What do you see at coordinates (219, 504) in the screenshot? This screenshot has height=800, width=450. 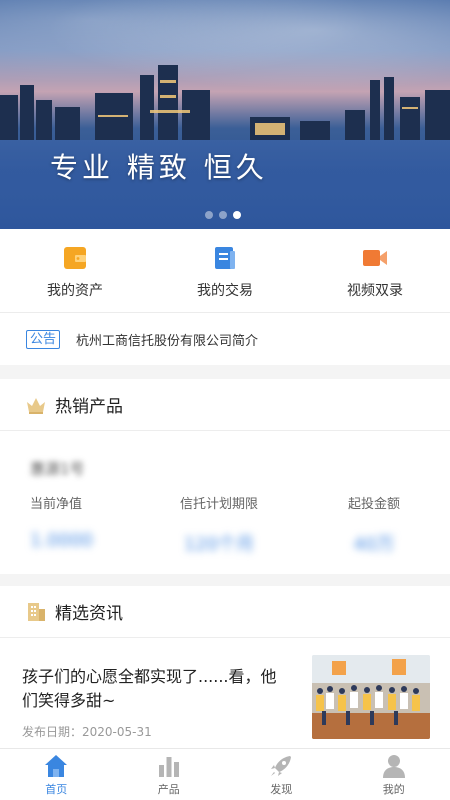 I see `metric-label: 信托计划期限` at bounding box center [219, 504].